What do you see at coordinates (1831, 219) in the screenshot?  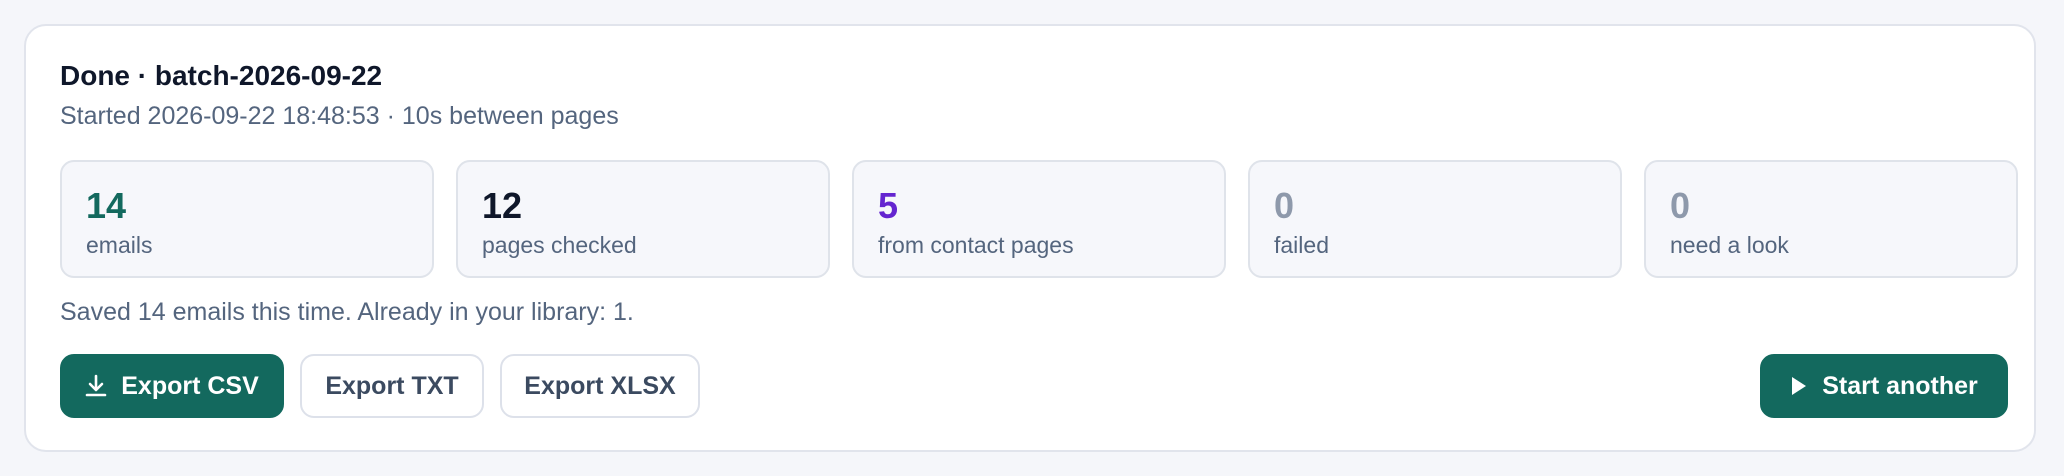 I see `stat-need-look: 0 need a look` at bounding box center [1831, 219].